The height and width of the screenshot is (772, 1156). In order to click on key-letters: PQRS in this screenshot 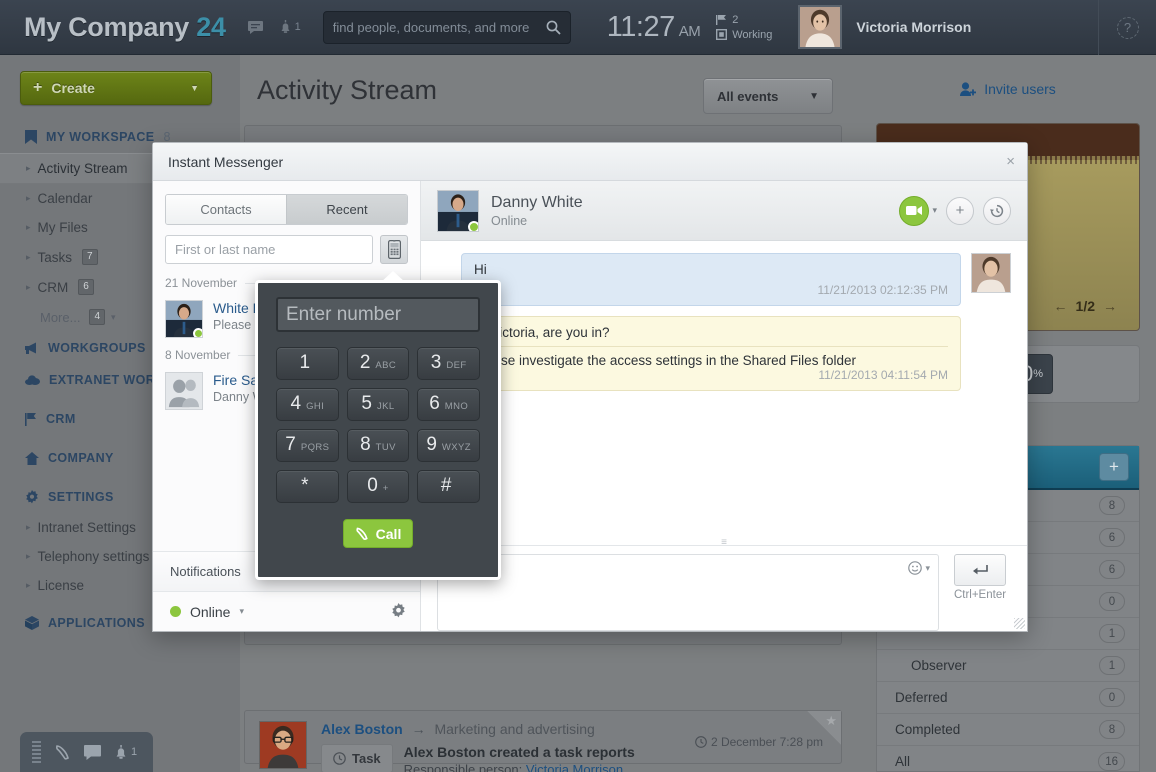, I will do `click(315, 447)`.